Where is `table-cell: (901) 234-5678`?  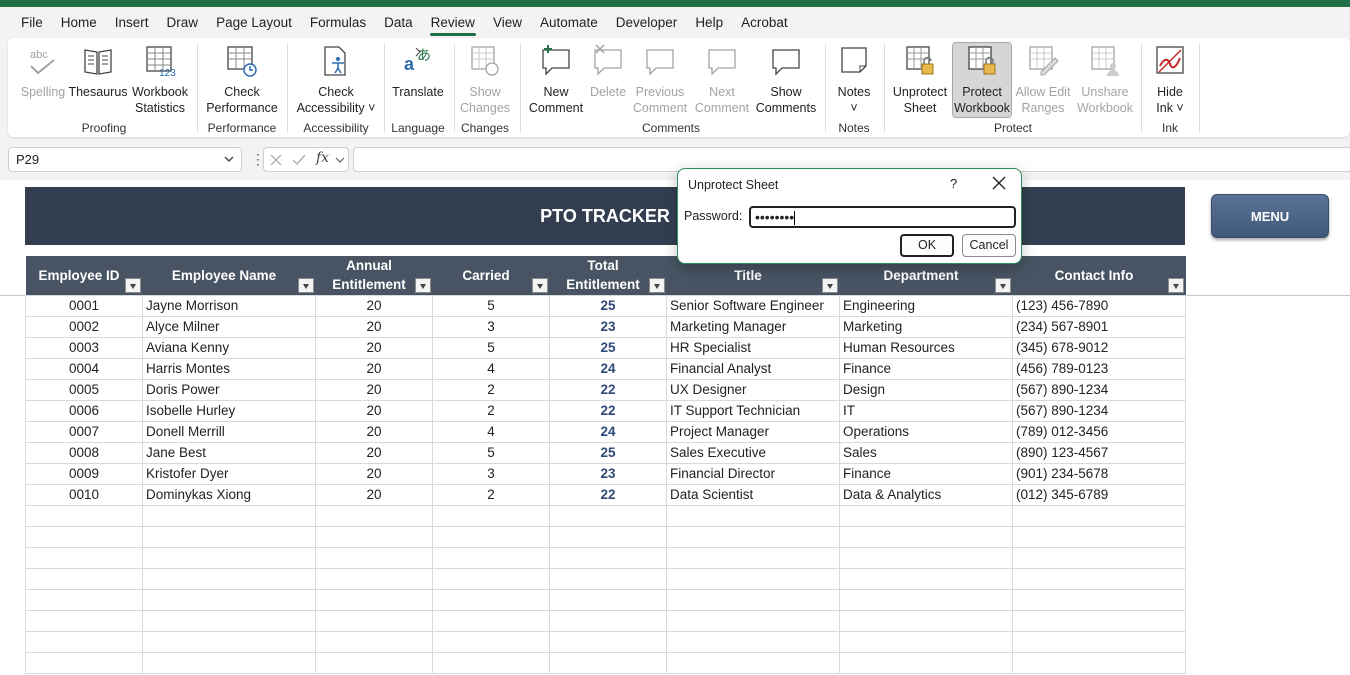
table-cell: (901) 234-5678 is located at coordinates (1099, 473).